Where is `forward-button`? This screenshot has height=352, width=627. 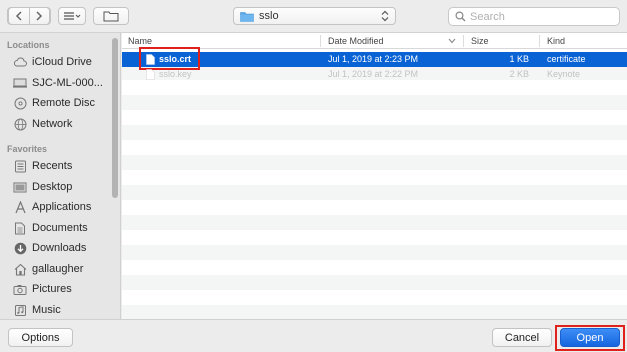 forward-button is located at coordinates (39, 16).